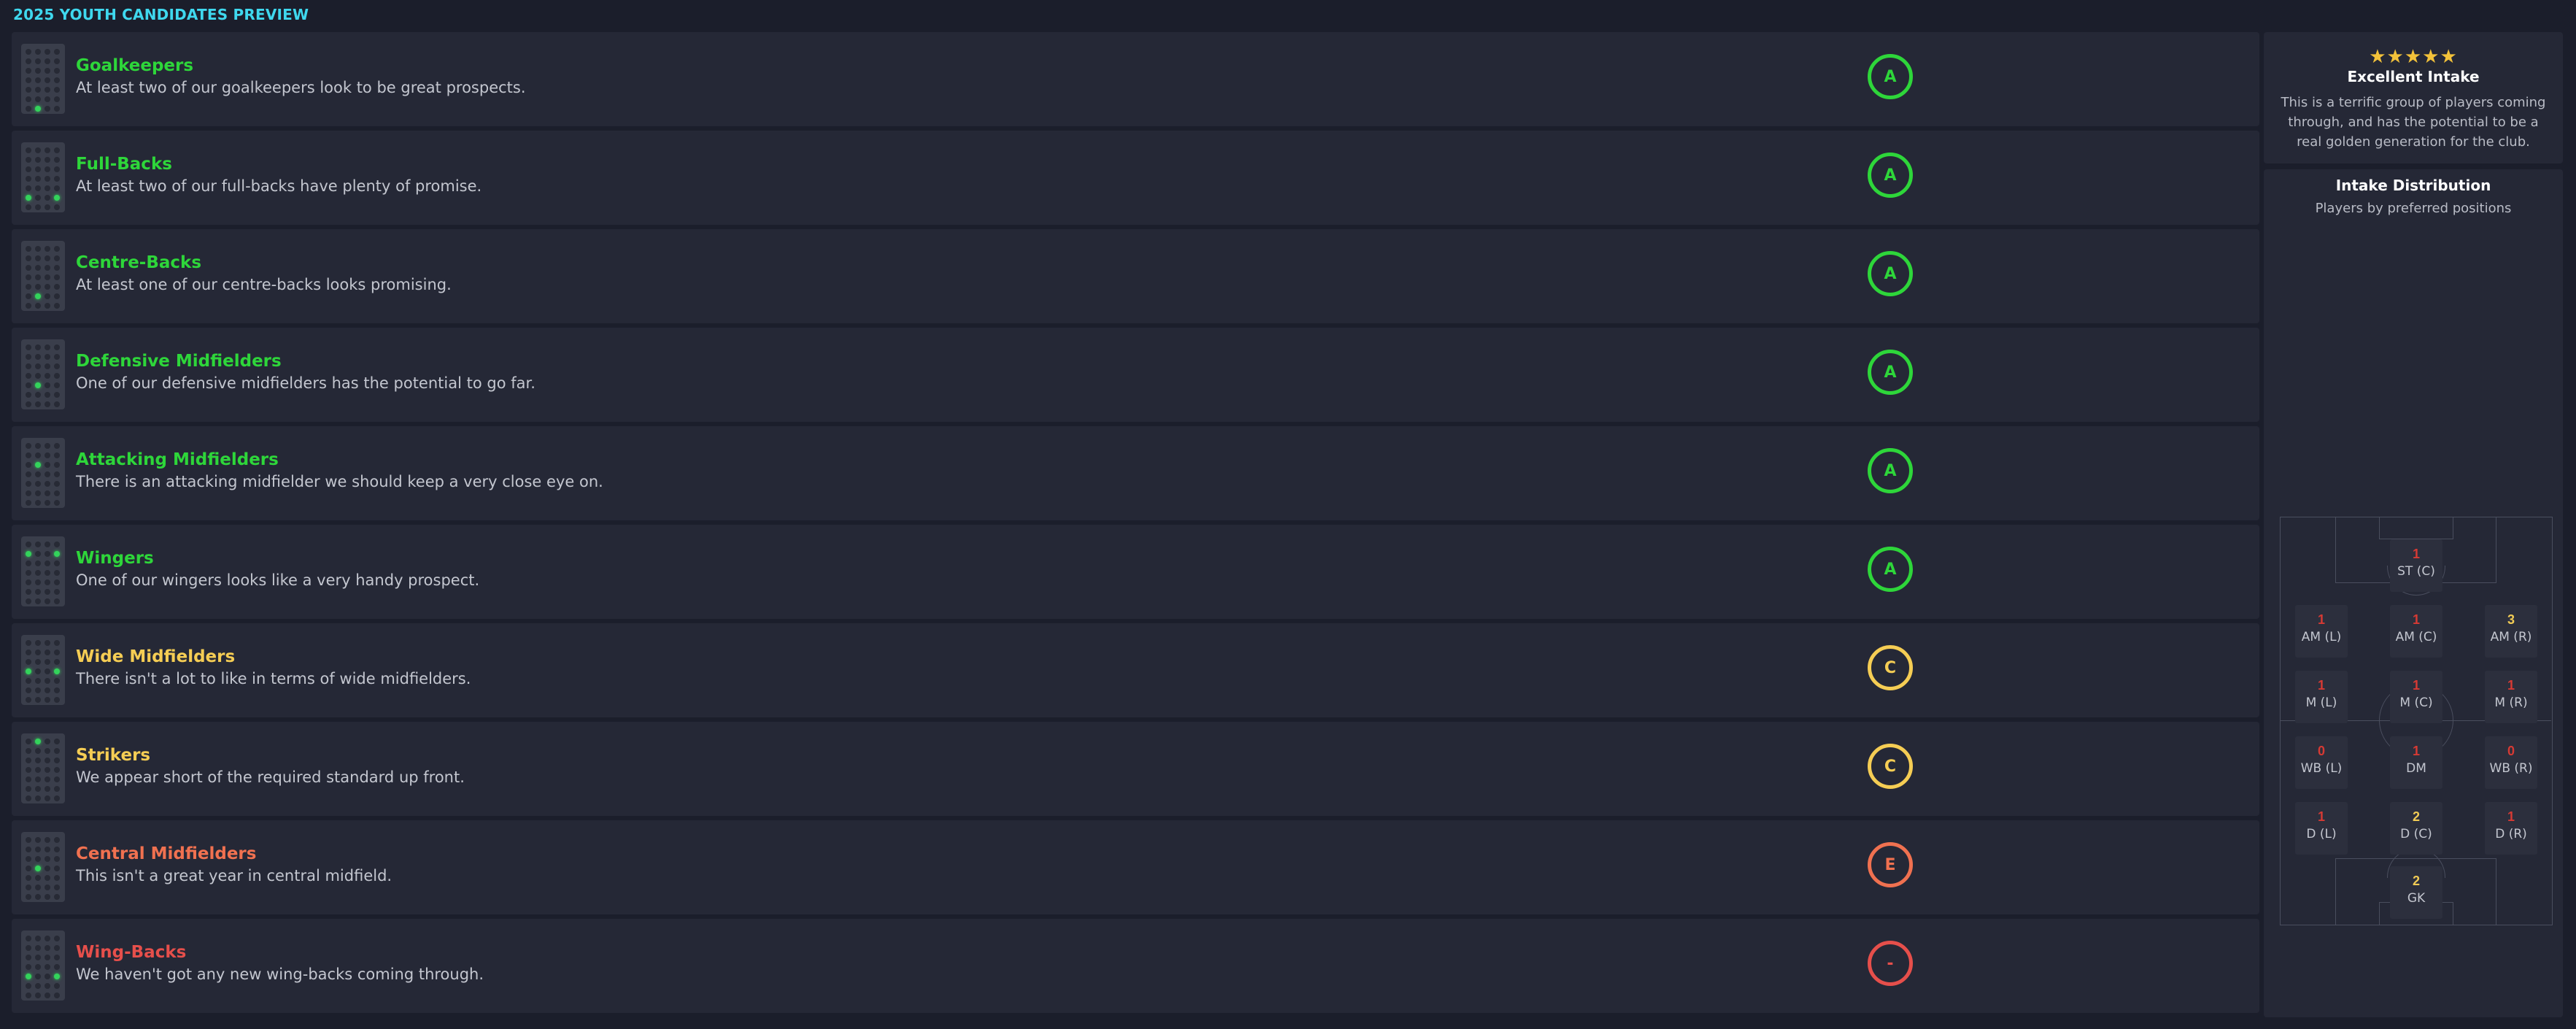 The image size is (2576, 1029). I want to click on position-m-c: 1 M (C), so click(2416, 697).